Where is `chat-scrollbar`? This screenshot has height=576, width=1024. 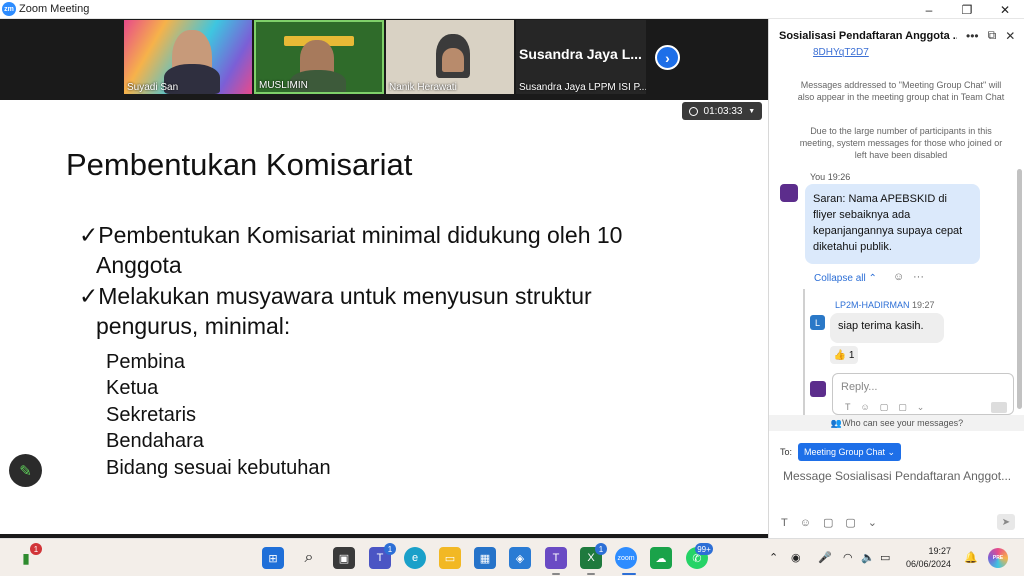
chat-scrollbar is located at coordinates (1019, 289).